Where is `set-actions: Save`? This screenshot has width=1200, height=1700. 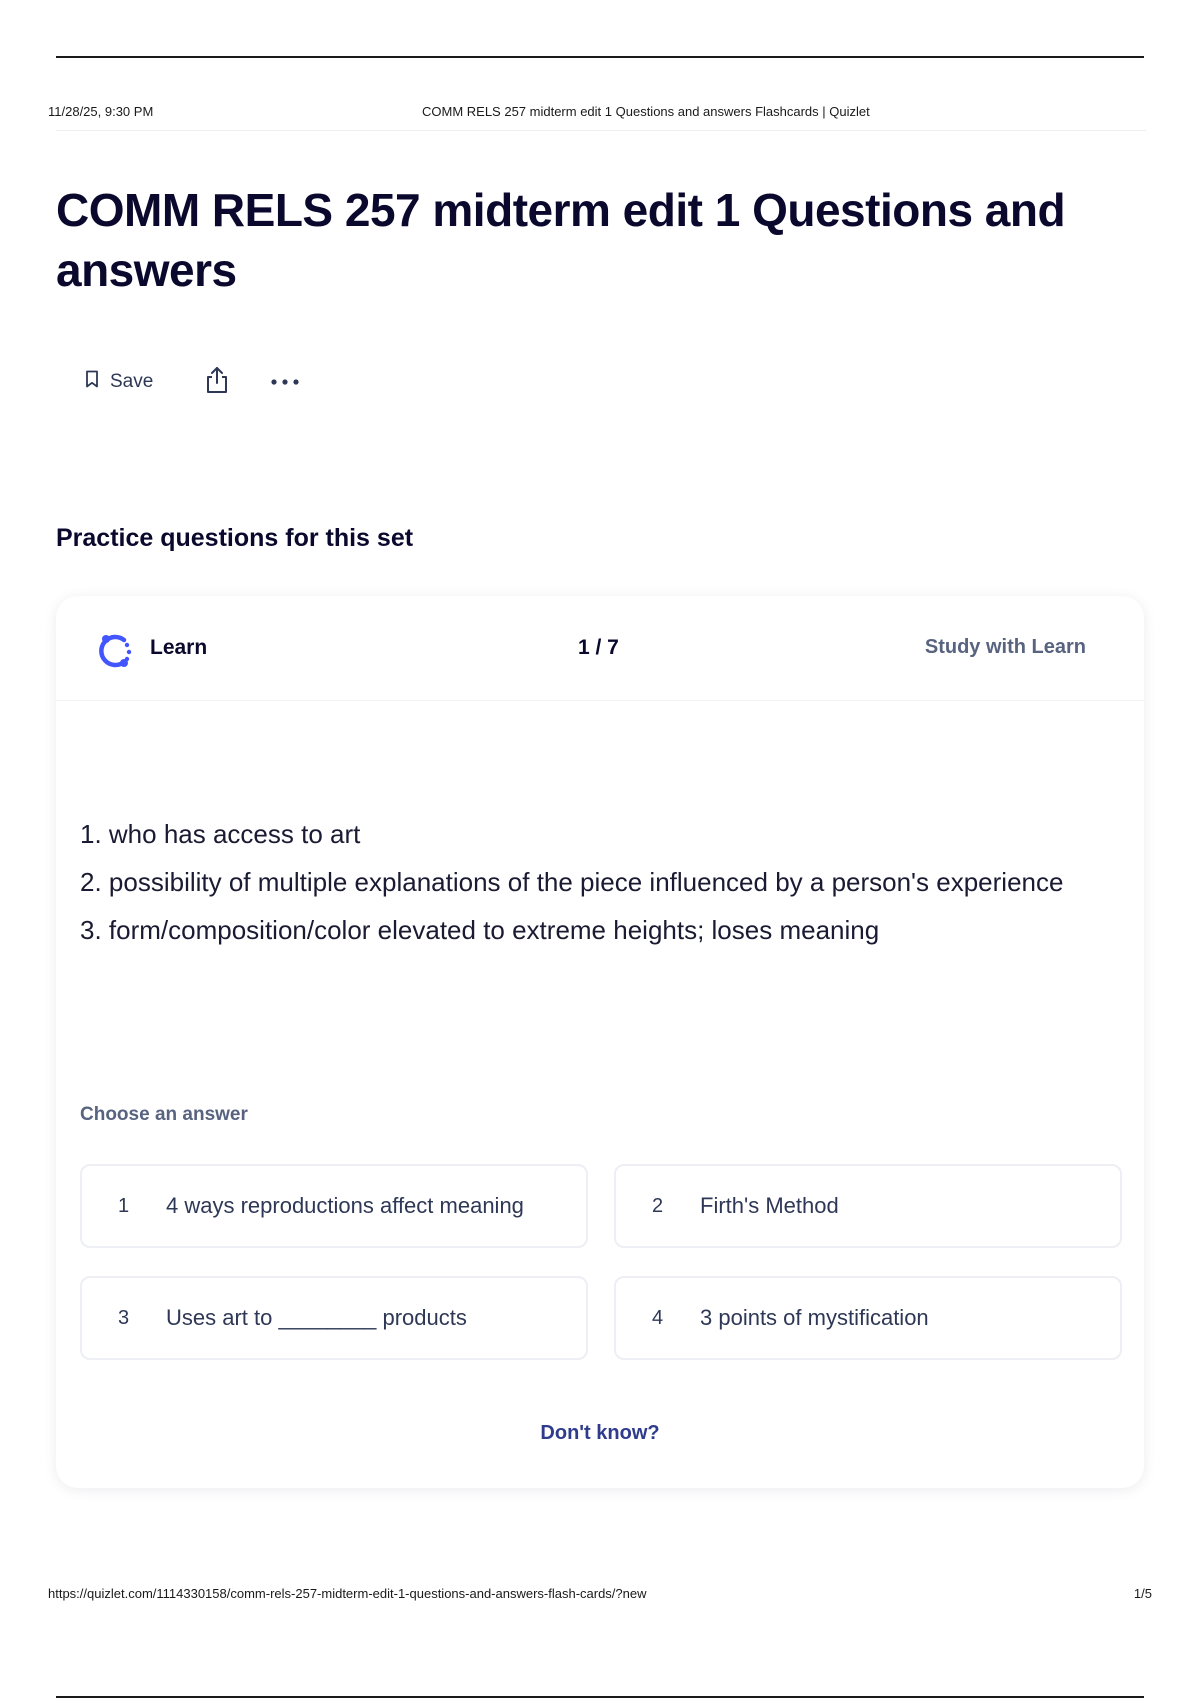
set-actions: Save is located at coordinates (194, 382).